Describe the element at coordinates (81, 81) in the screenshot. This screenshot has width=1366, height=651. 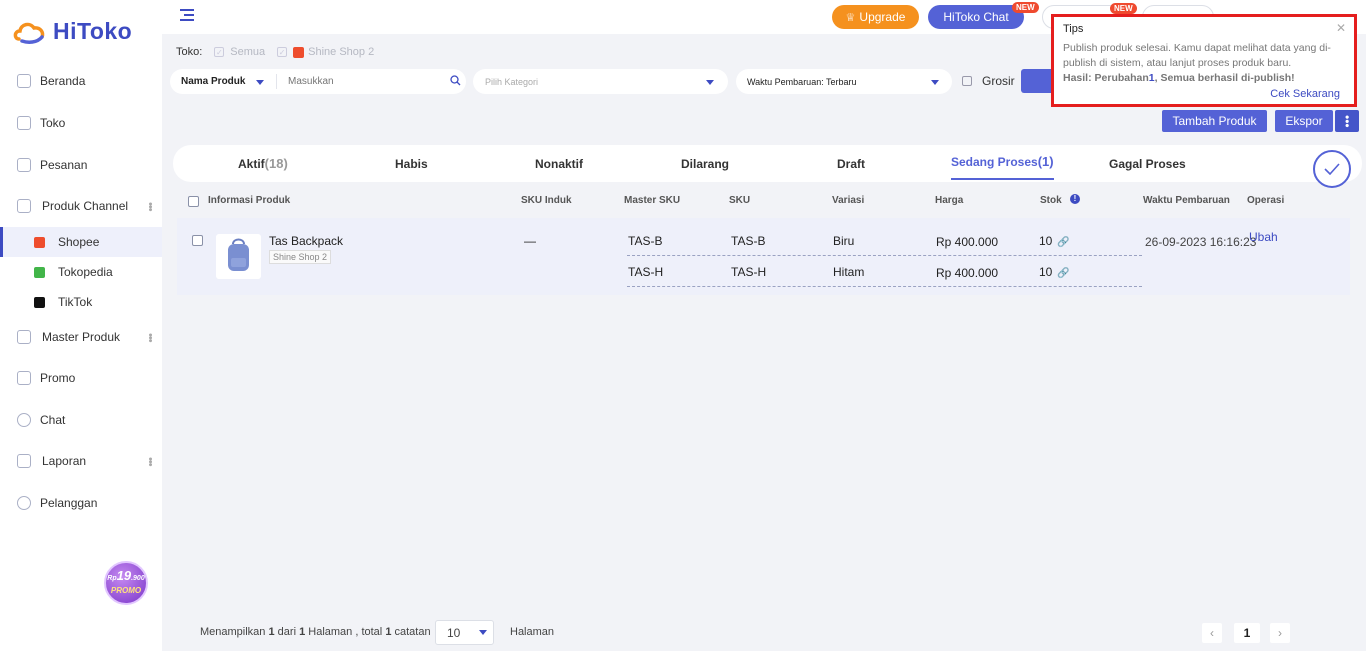
I see `sidebar-item-beranda: Beranda` at that location.